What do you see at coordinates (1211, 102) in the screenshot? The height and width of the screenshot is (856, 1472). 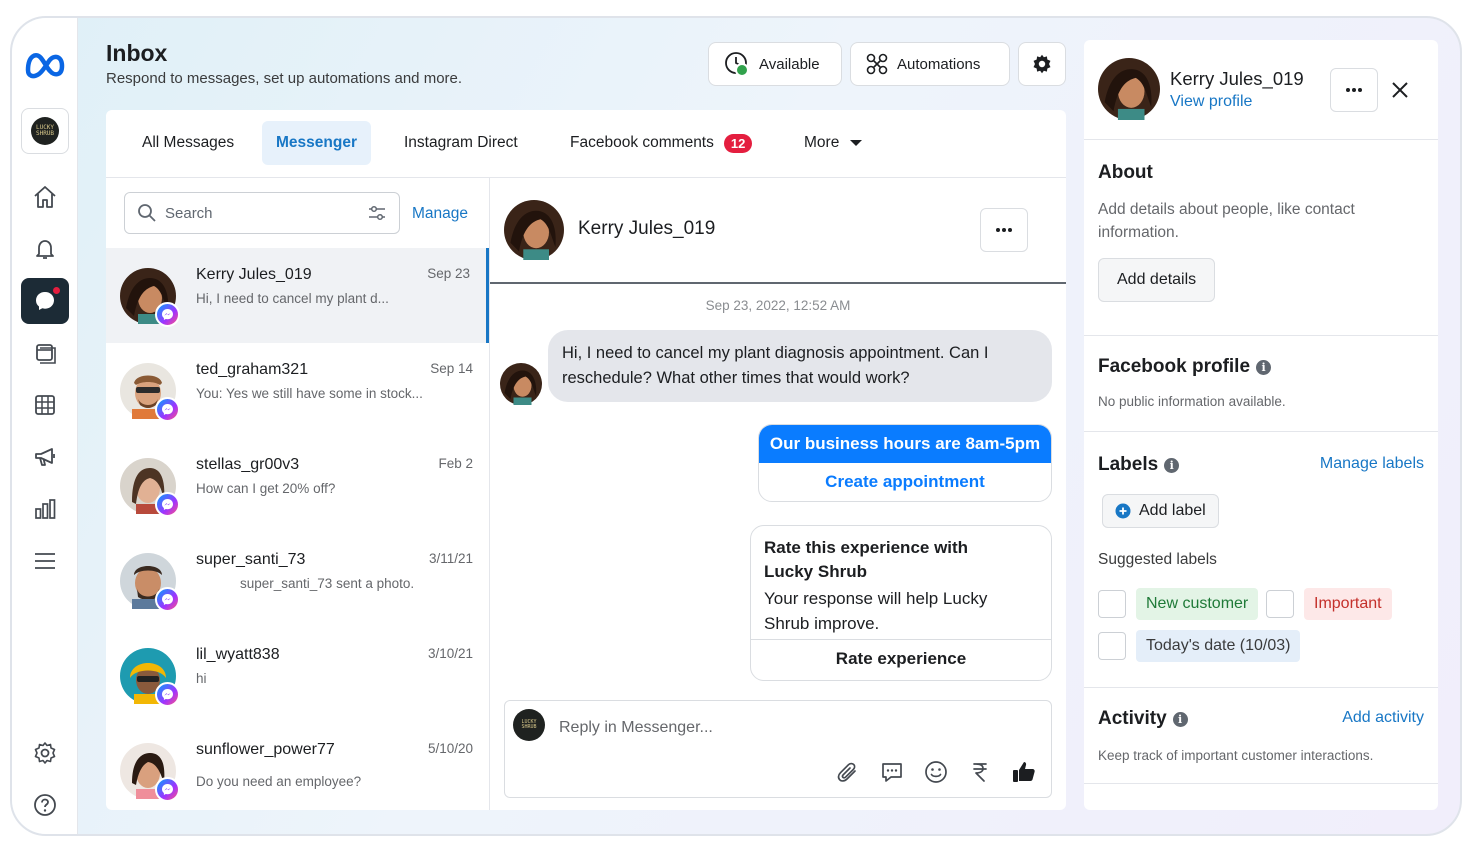 I see `view-profile-link: View profile` at bounding box center [1211, 102].